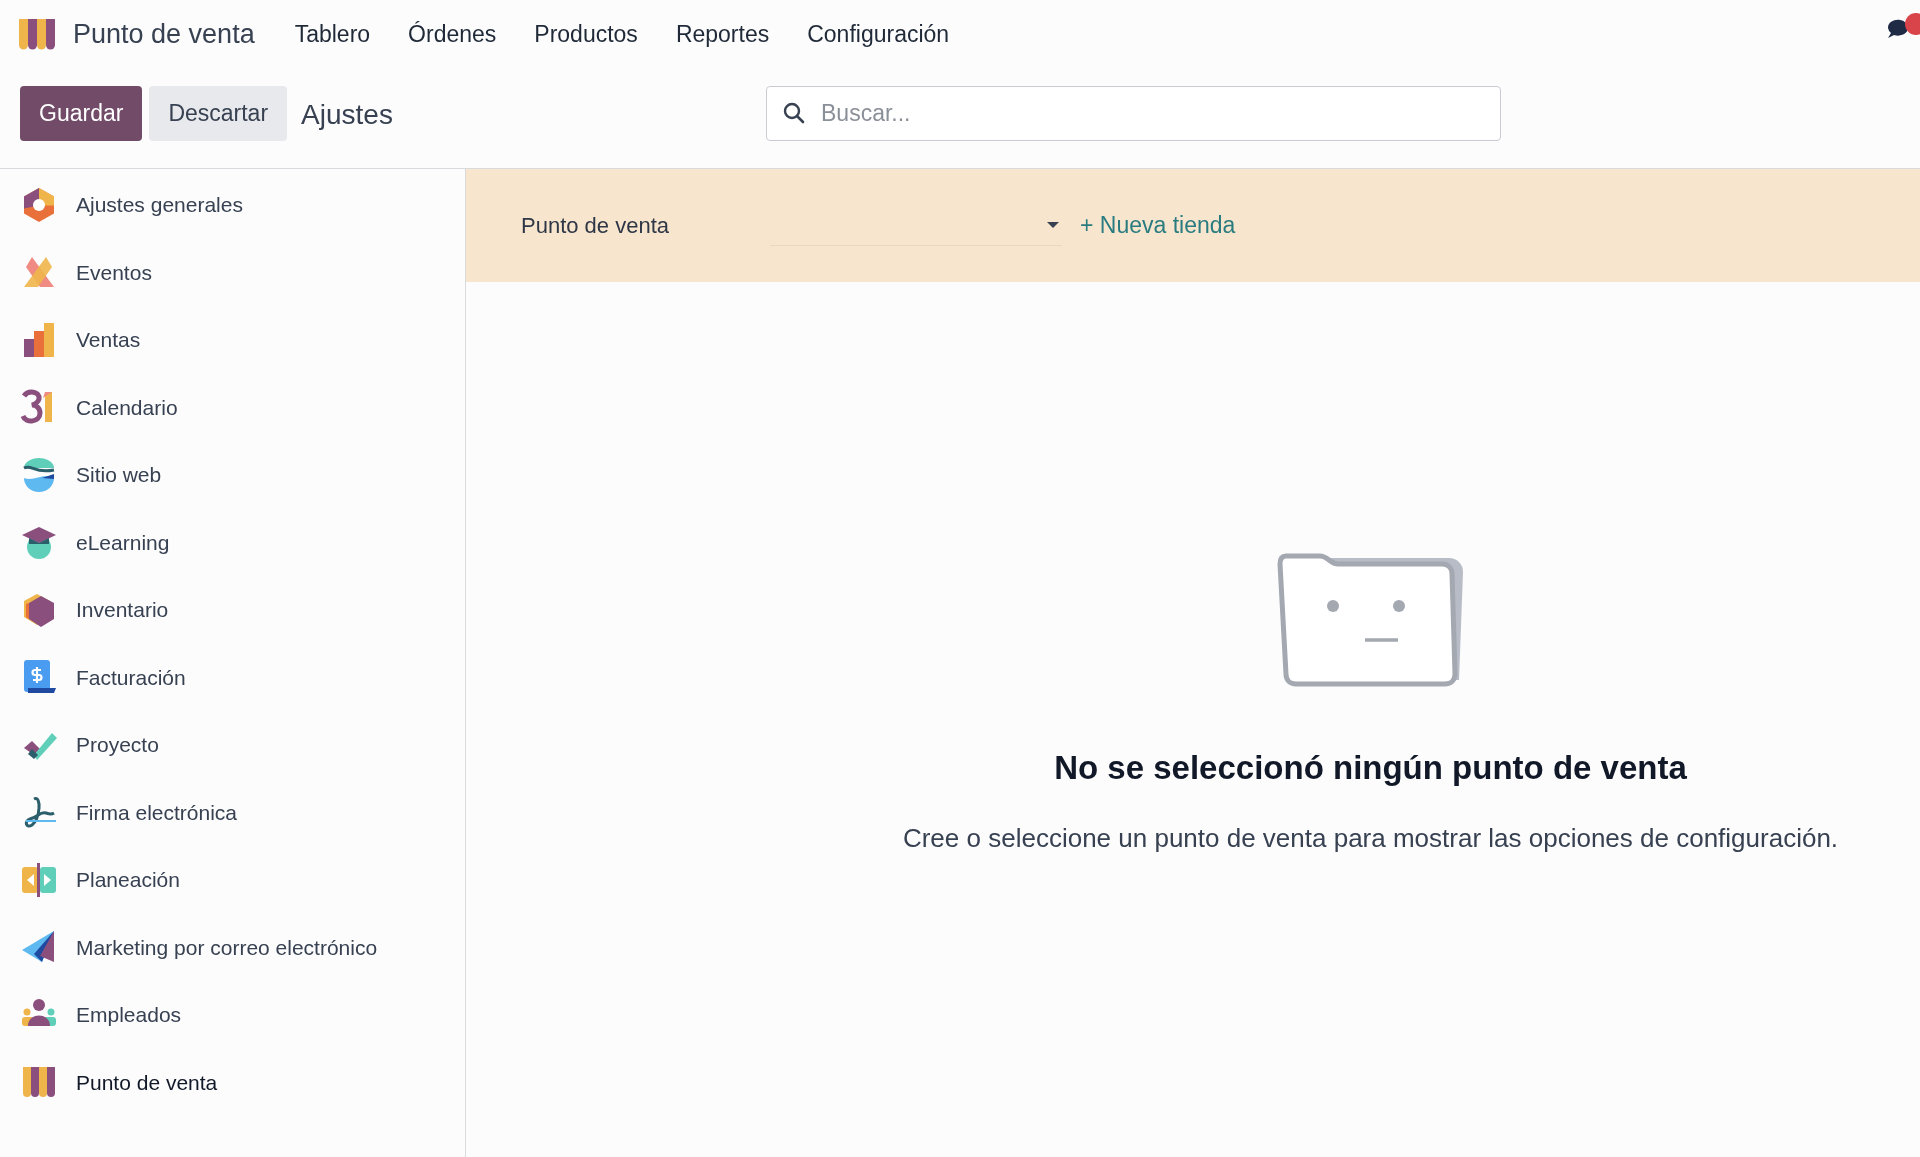 The height and width of the screenshot is (1157, 1920). Describe the element at coordinates (332, 34) in the screenshot. I see `menu-item: Tablero` at that location.